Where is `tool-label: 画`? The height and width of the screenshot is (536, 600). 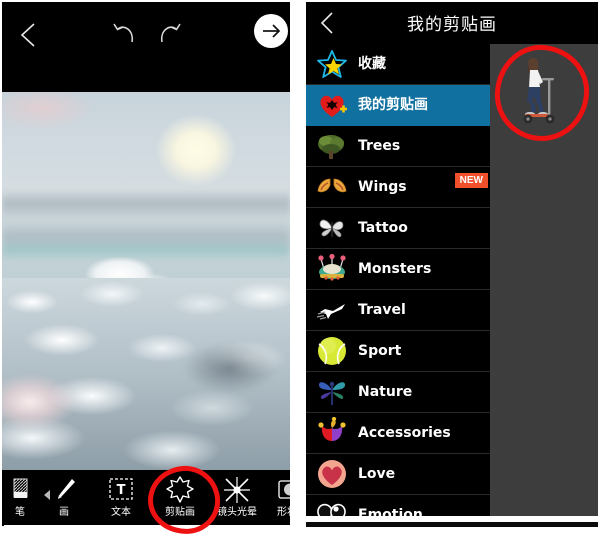 tool-label: 画 is located at coordinates (64, 512).